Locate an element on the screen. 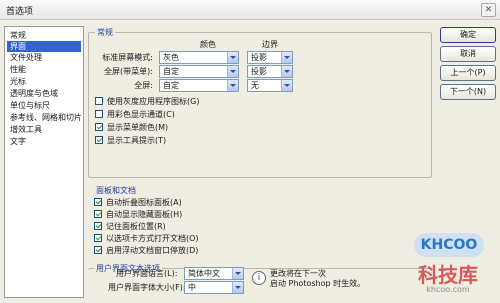  watermark: KHCOO 科技库 khcoo.com is located at coordinates (448, 265).